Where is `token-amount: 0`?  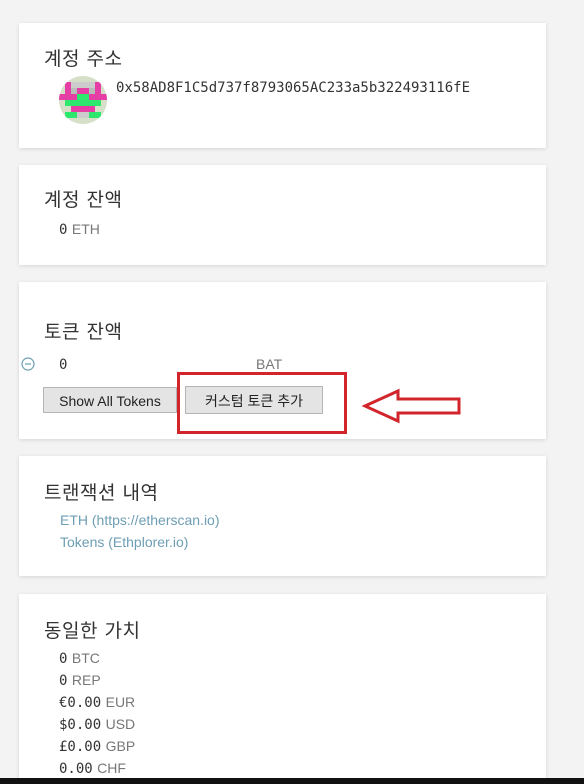 token-amount: 0 is located at coordinates (63, 365).